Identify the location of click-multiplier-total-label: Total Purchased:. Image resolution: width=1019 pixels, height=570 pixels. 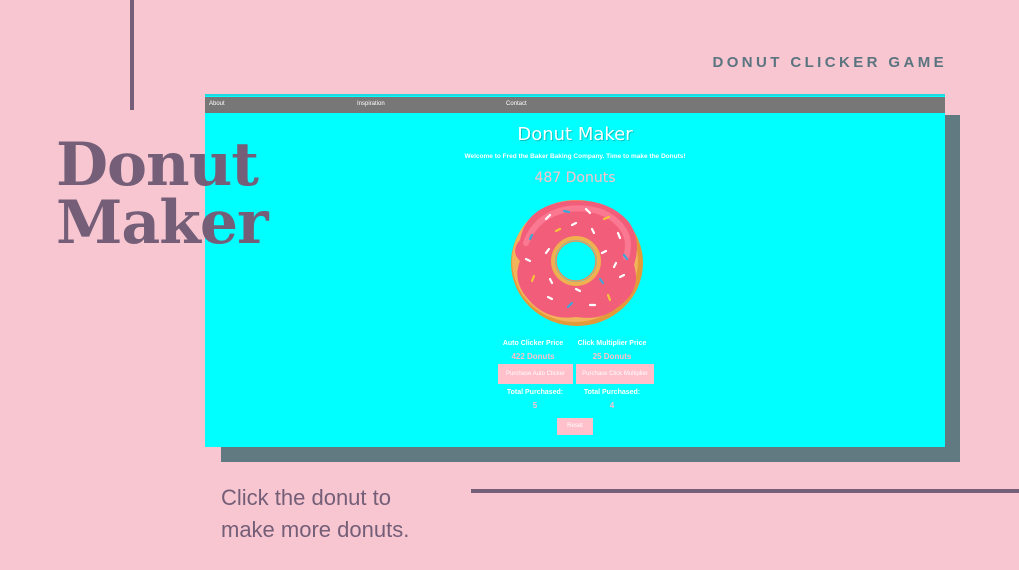
(612, 392).